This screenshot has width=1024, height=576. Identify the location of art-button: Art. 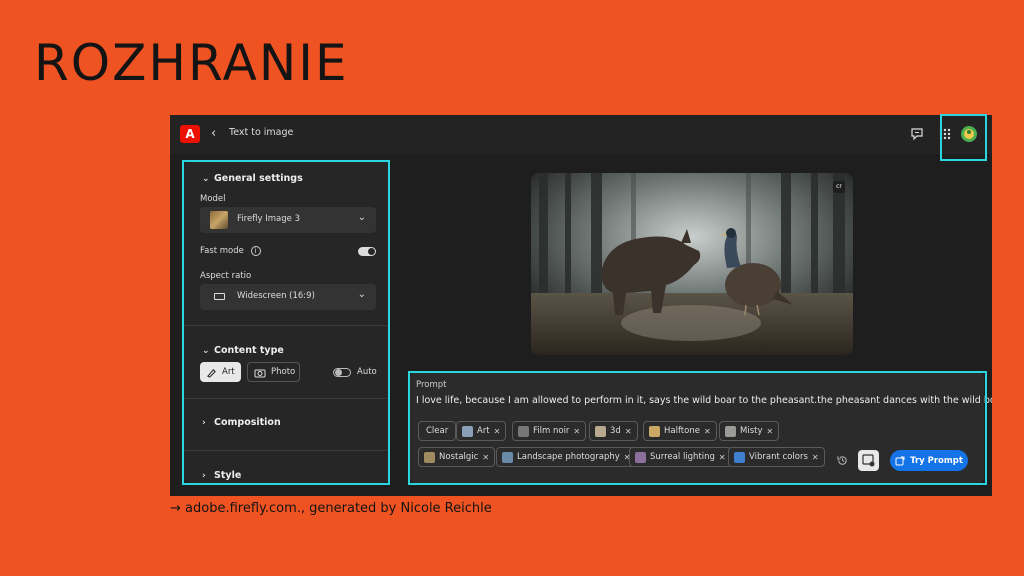
(220, 372).